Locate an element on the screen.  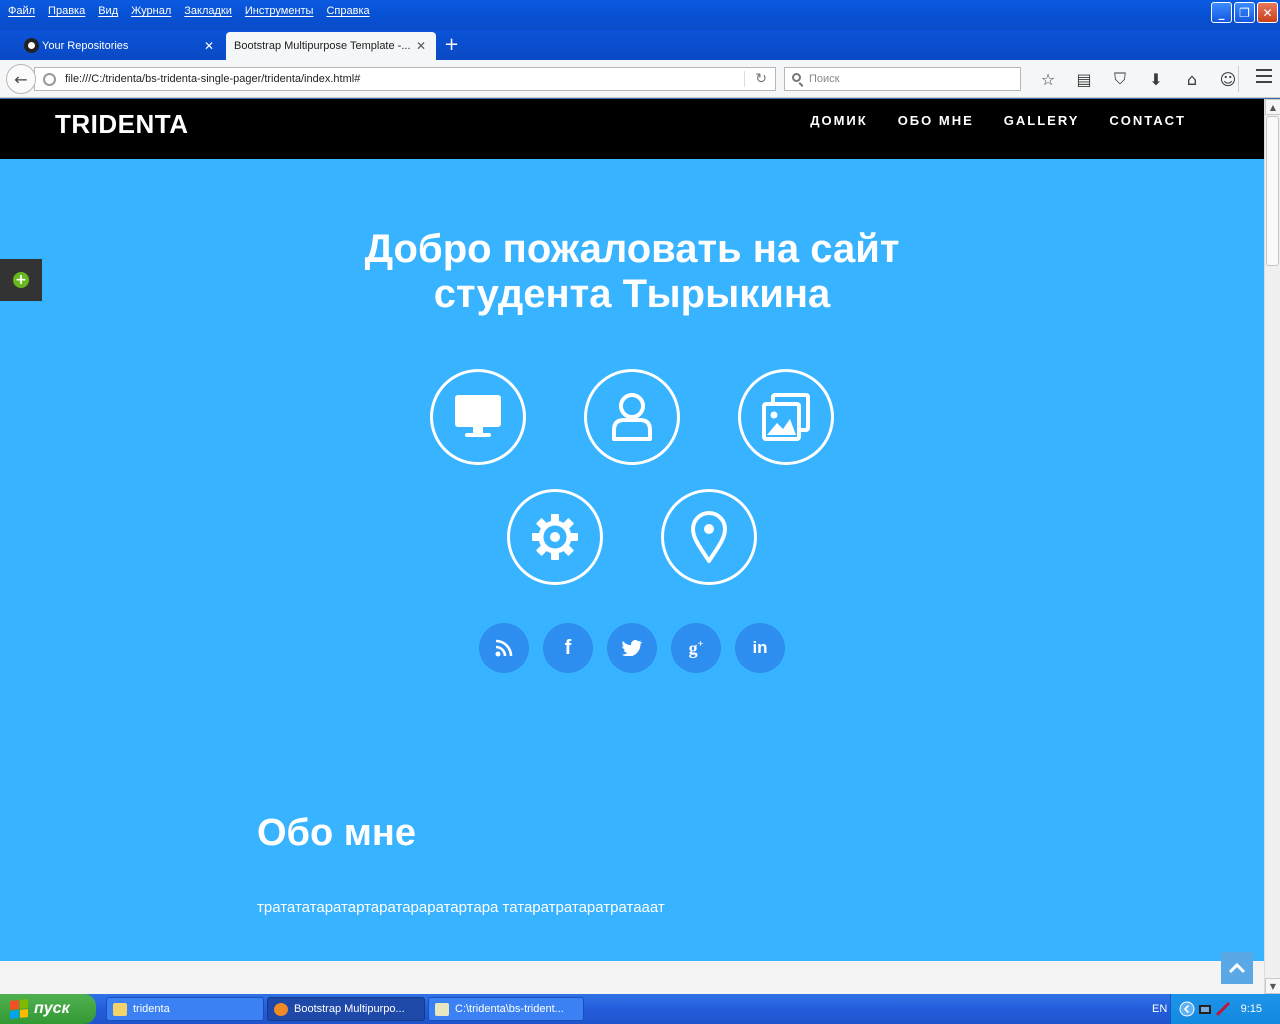
linkedin-icon: in is located at coordinates (760, 647).